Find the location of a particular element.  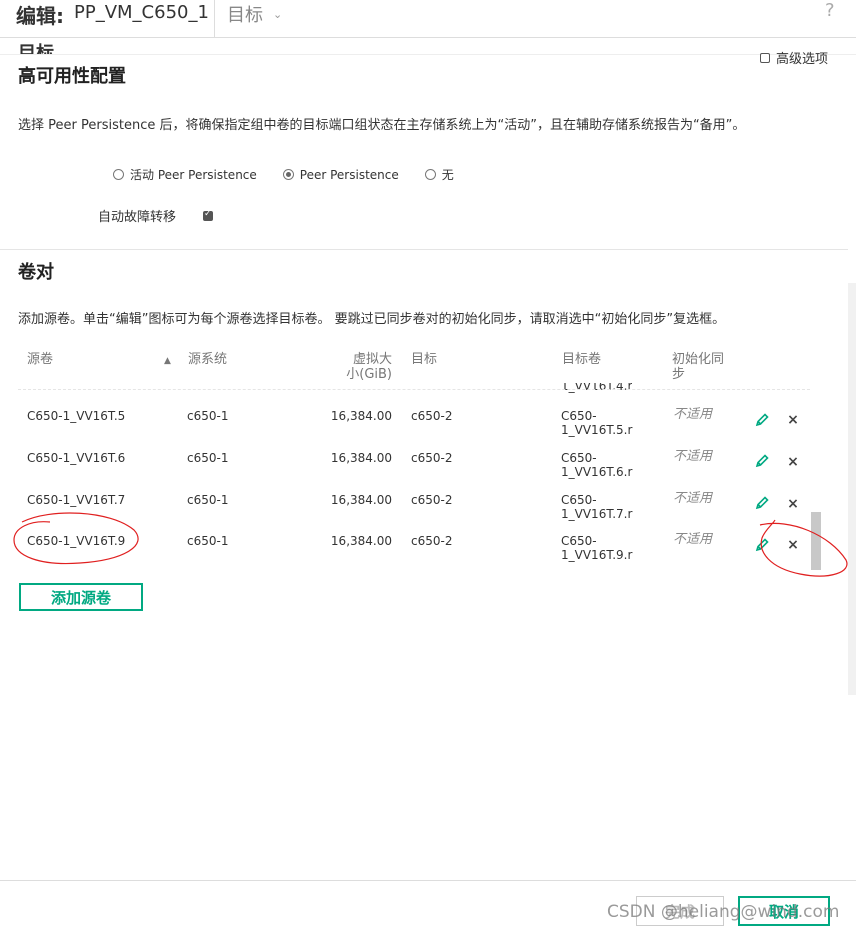

cell-source-volume: C650-1_VV16T.6 is located at coordinates (76, 458).